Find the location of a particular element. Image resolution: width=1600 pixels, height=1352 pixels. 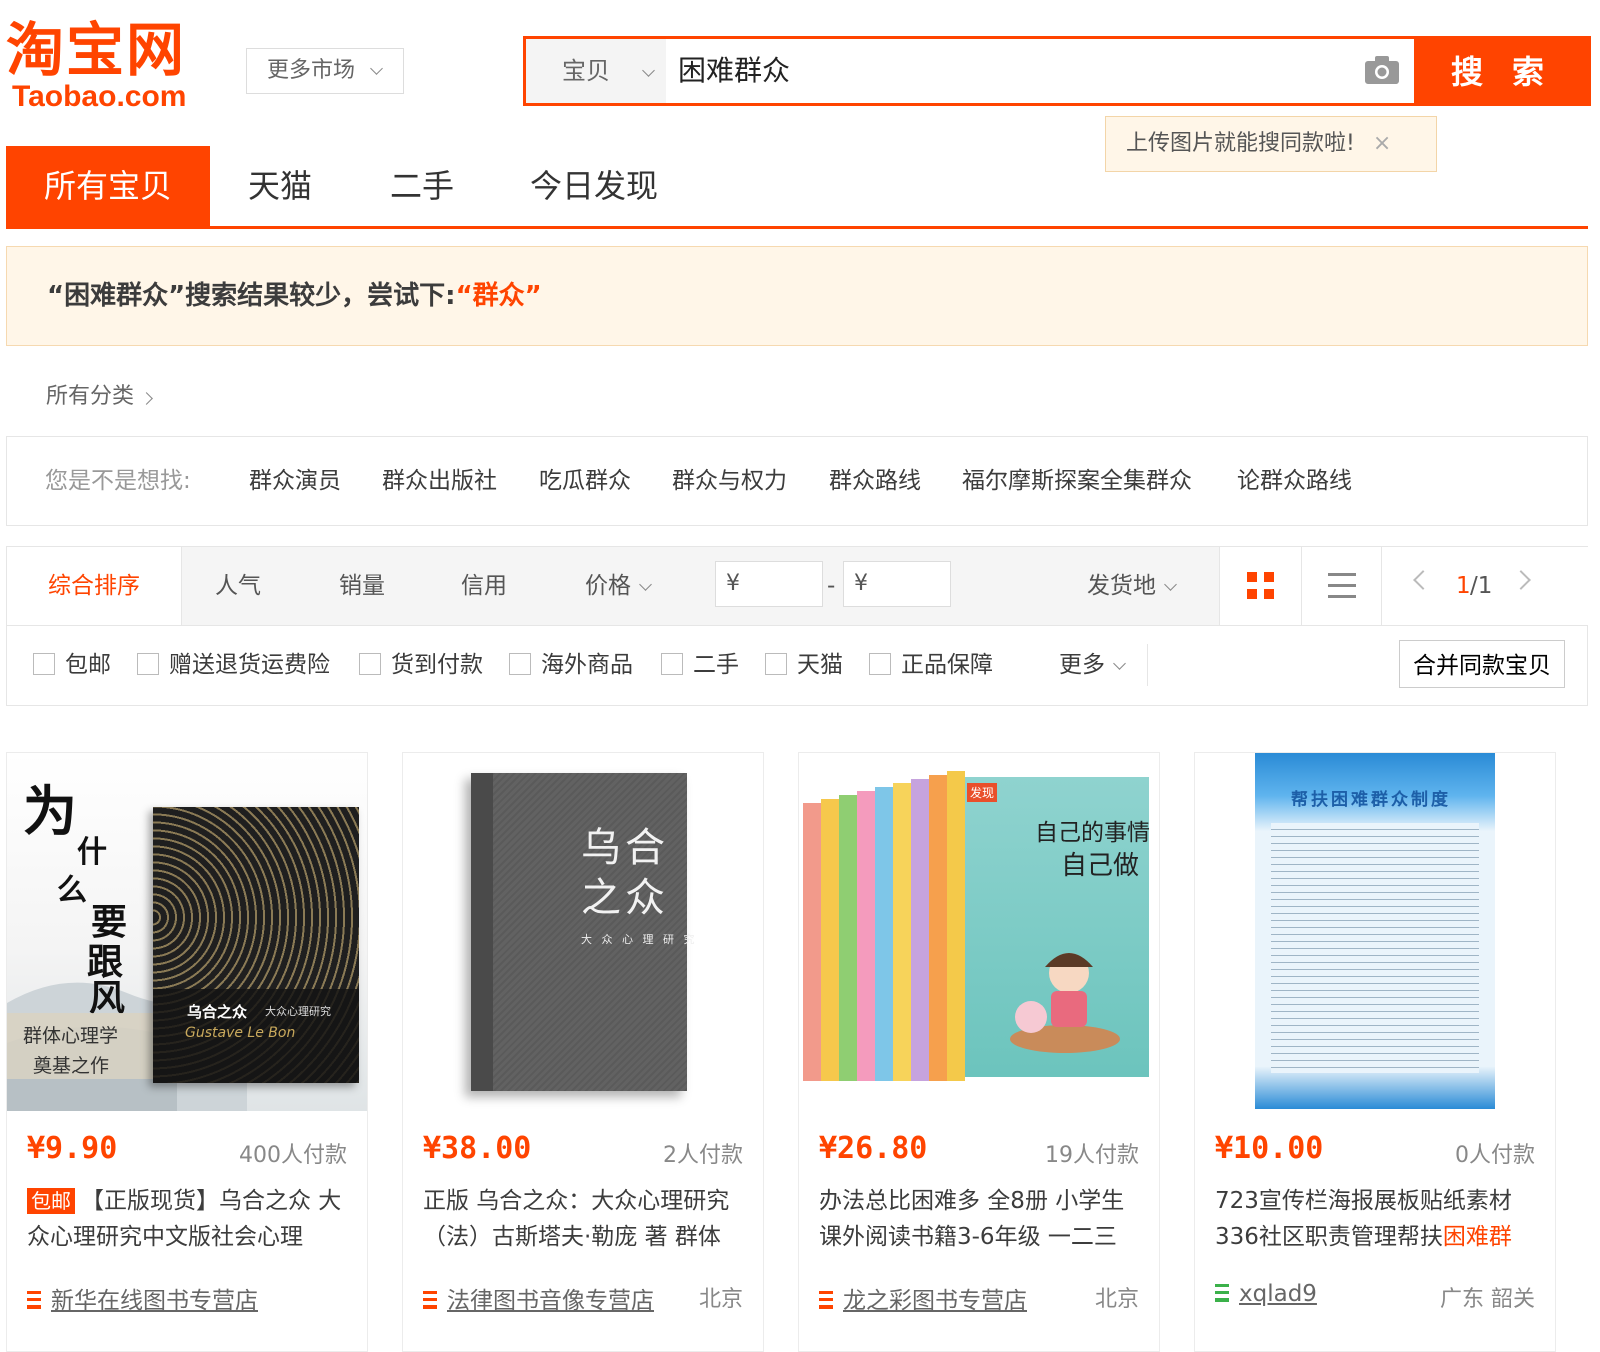

shop-link: 法律图书音像专营店 is located at coordinates (538, 1298).